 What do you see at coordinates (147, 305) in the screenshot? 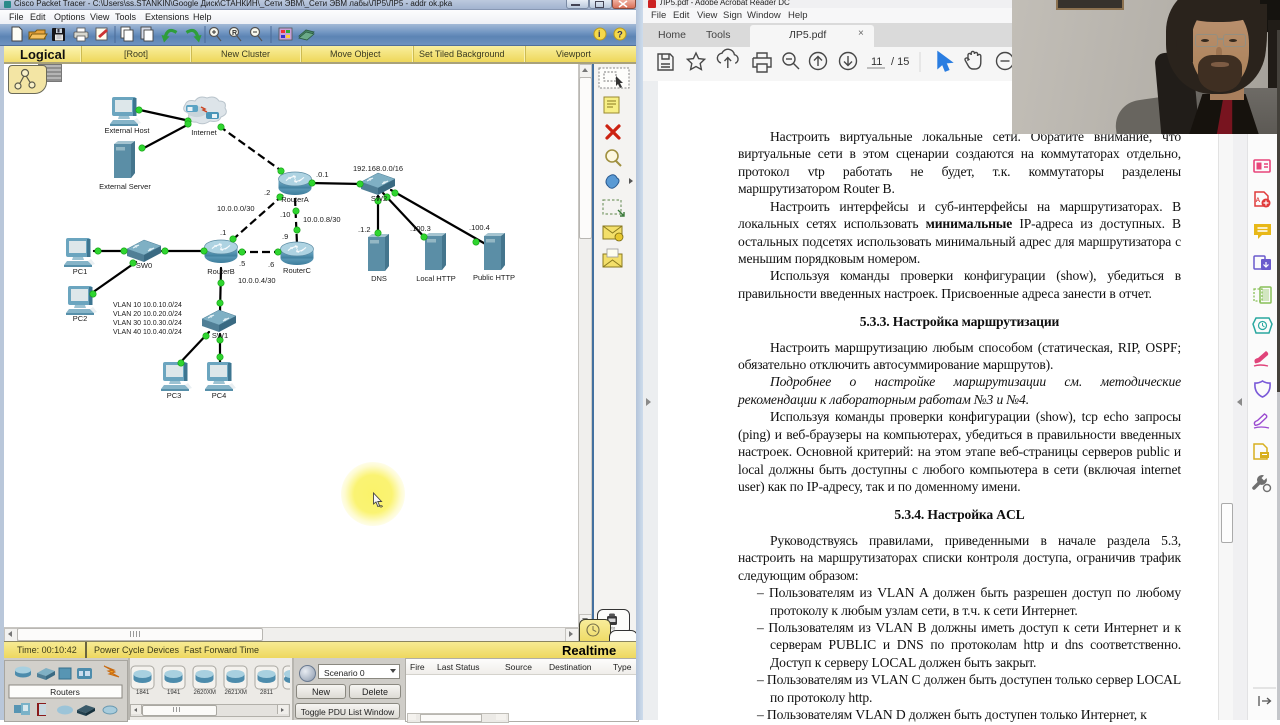
I see `svg-text: VLAN 10 10.0.10.0/24` at bounding box center [147, 305].